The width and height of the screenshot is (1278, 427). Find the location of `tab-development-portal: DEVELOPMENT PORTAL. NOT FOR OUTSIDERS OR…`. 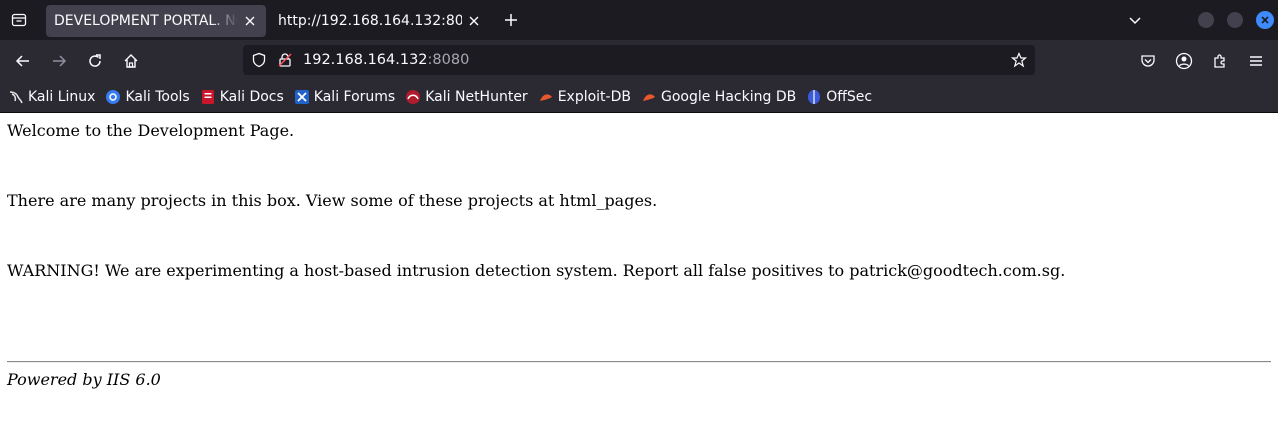

tab-development-portal: DEVELOPMENT PORTAL. NOT FOR OUTSIDERS OR… is located at coordinates (156, 21).